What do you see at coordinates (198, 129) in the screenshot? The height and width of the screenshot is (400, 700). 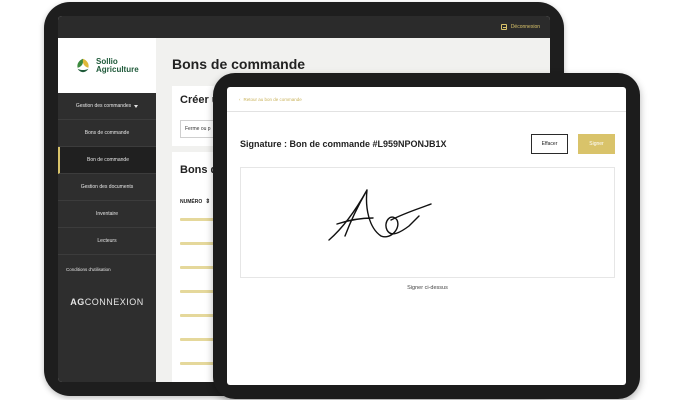 I see `farm-select-value: Ferme ou p` at bounding box center [198, 129].